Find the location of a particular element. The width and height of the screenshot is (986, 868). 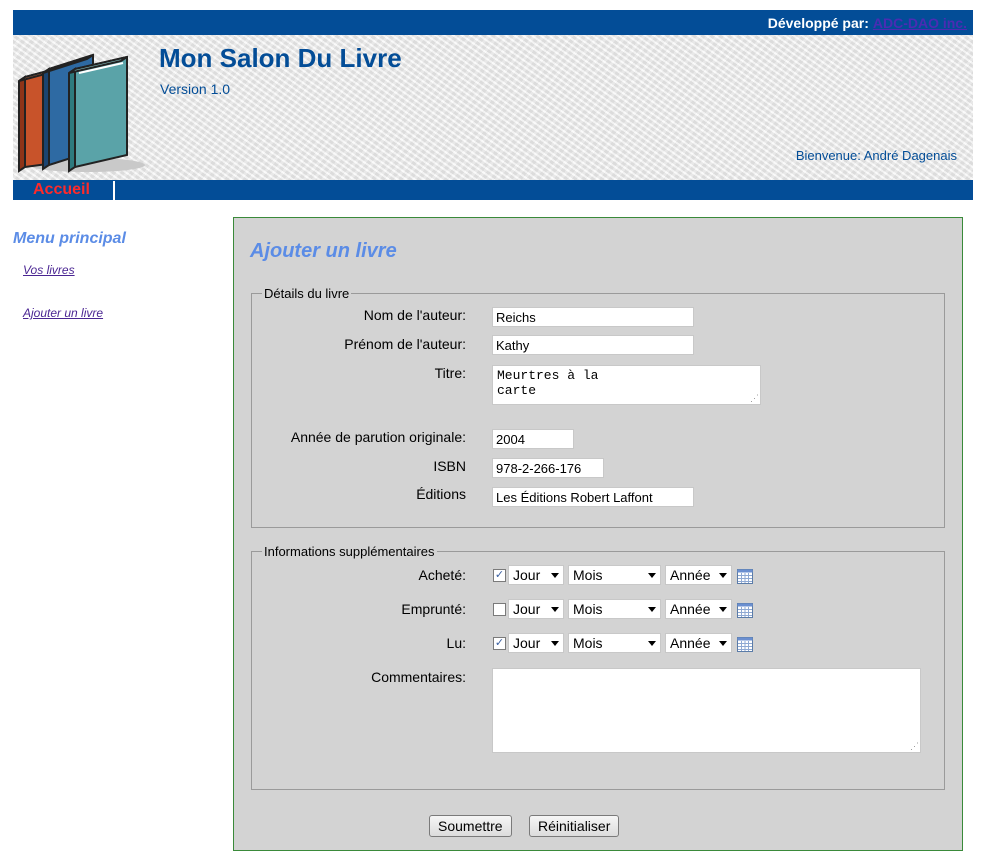

author-last-name-input is located at coordinates (593, 317).